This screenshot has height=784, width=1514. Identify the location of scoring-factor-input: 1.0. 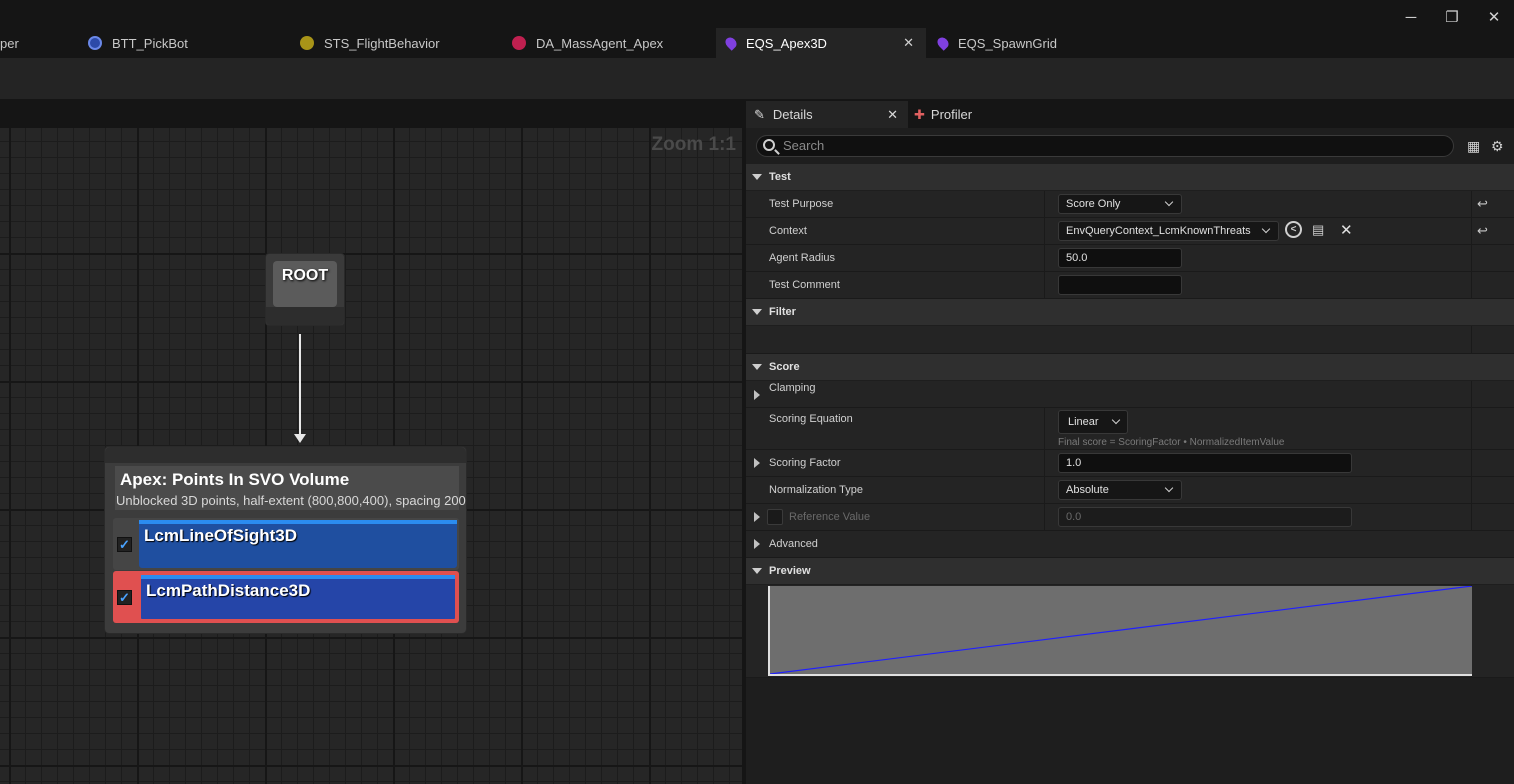
(1205, 463).